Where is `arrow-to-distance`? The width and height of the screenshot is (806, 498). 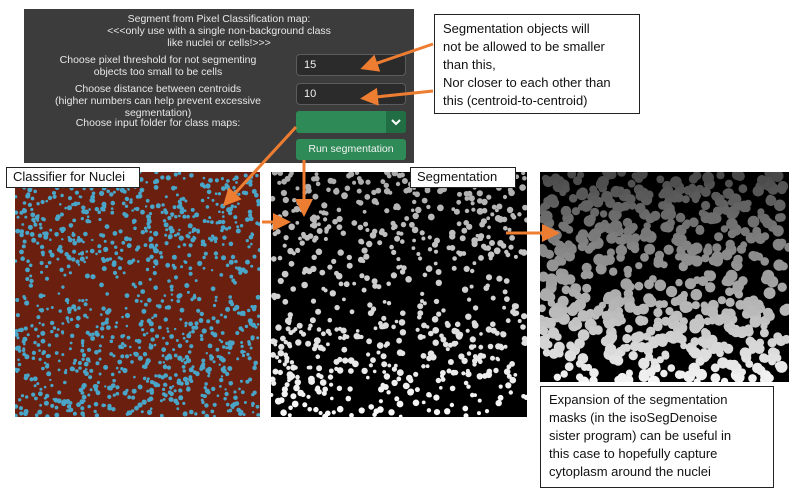
arrow-to-distance is located at coordinates (397, 96).